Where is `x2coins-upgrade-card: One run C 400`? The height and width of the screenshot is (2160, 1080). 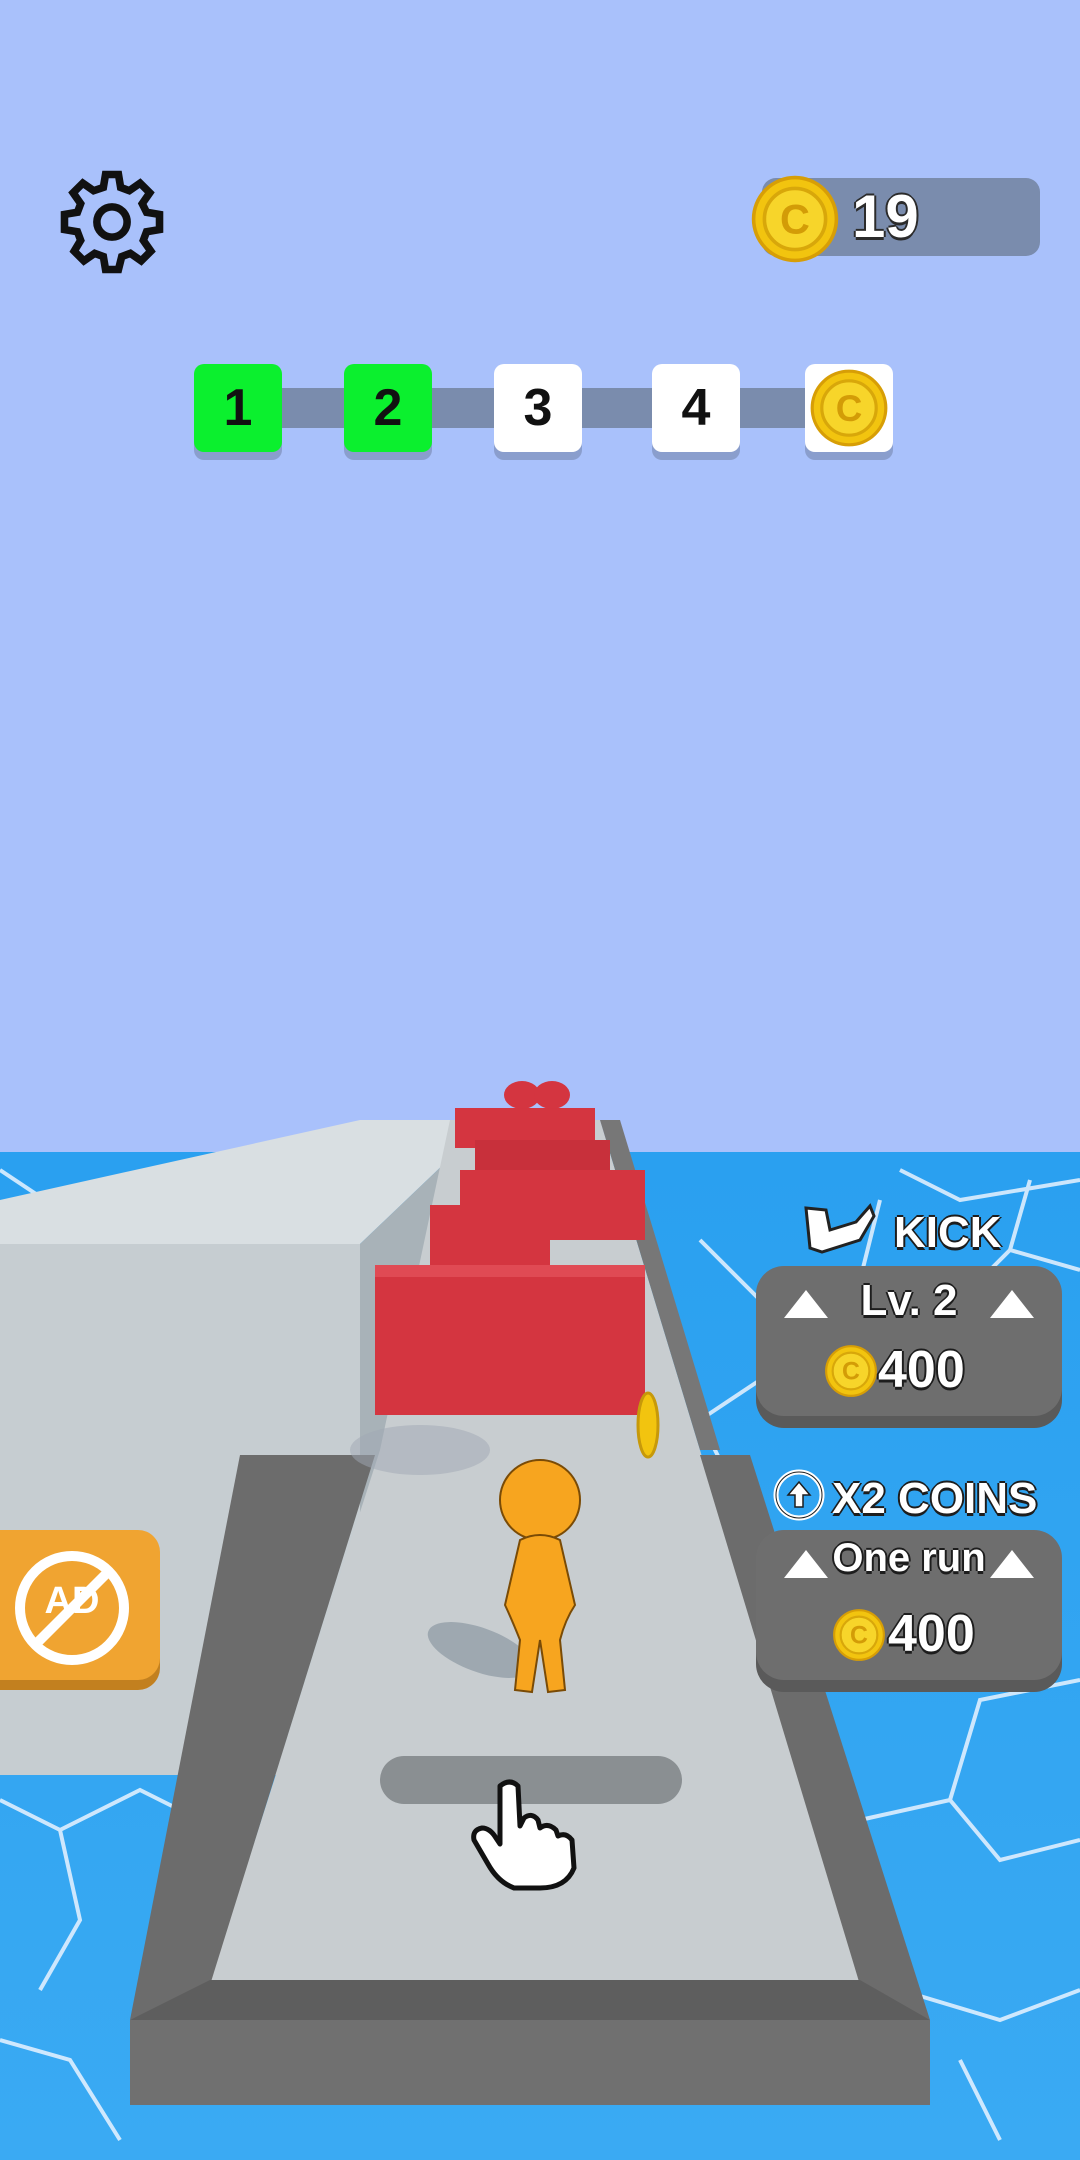
x2coins-upgrade-card: One run C 400 is located at coordinates (909, 1605).